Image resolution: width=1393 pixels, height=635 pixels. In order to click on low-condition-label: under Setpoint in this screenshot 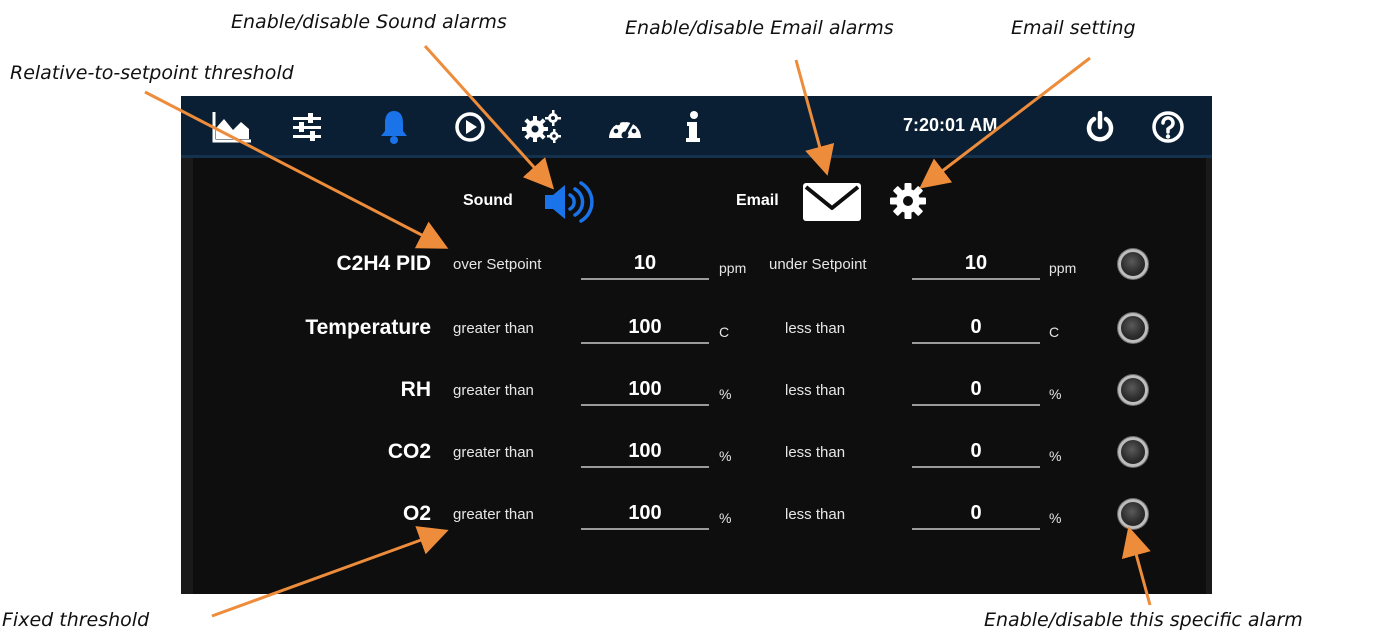, I will do `click(818, 264)`.